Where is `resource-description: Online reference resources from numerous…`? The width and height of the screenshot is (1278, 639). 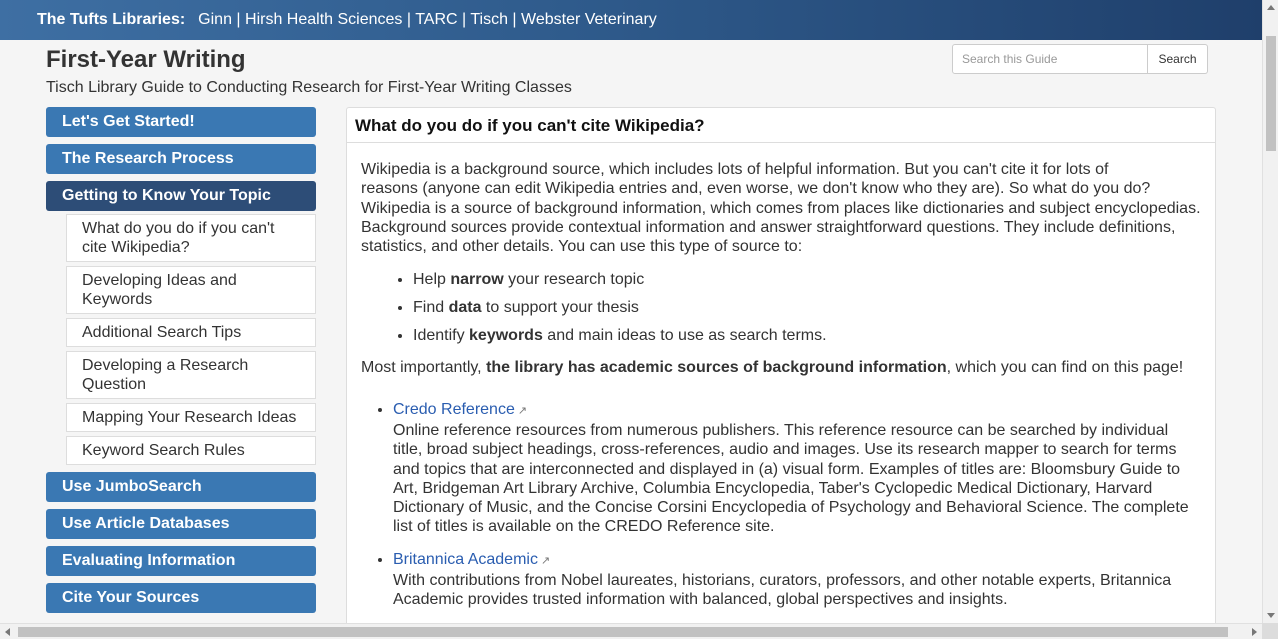 resource-description: Online reference resources from numerous… is located at coordinates (791, 478).